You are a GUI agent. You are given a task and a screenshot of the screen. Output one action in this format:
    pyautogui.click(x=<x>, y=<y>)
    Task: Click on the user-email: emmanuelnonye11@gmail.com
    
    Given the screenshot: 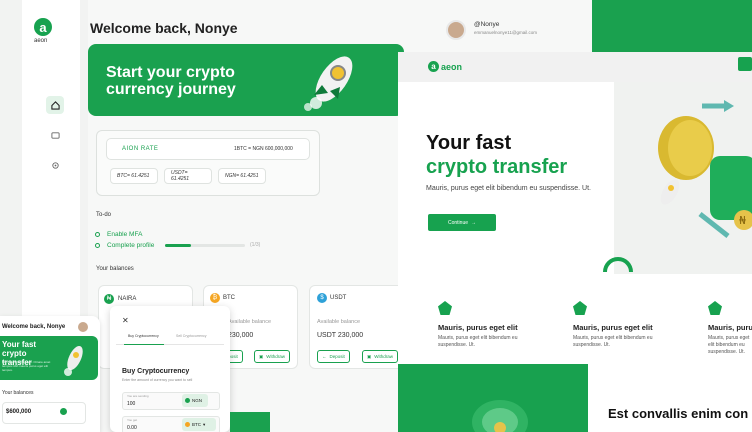 What is the action you would take?
    pyautogui.click(x=506, y=32)
    